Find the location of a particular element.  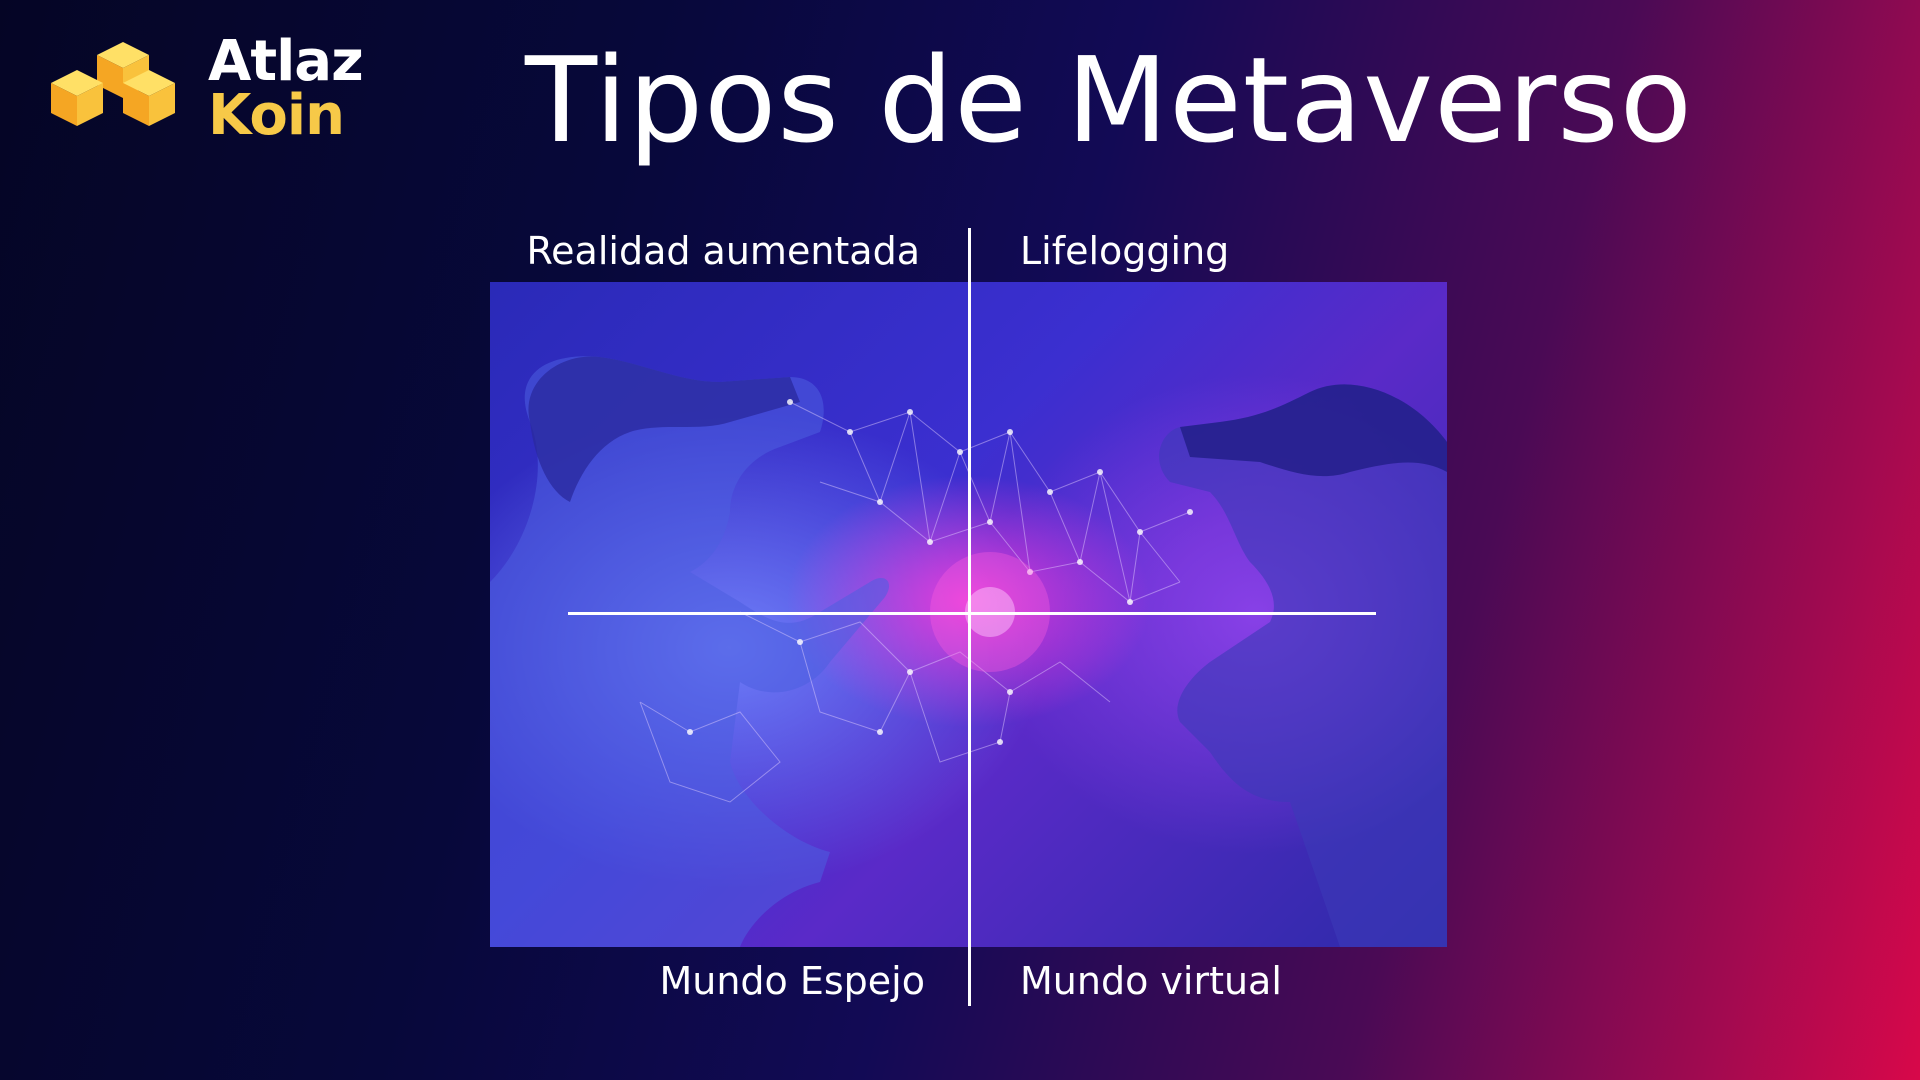

quadrant-label-augmented-reality: Realidad aumentada is located at coordinates (723, 251).